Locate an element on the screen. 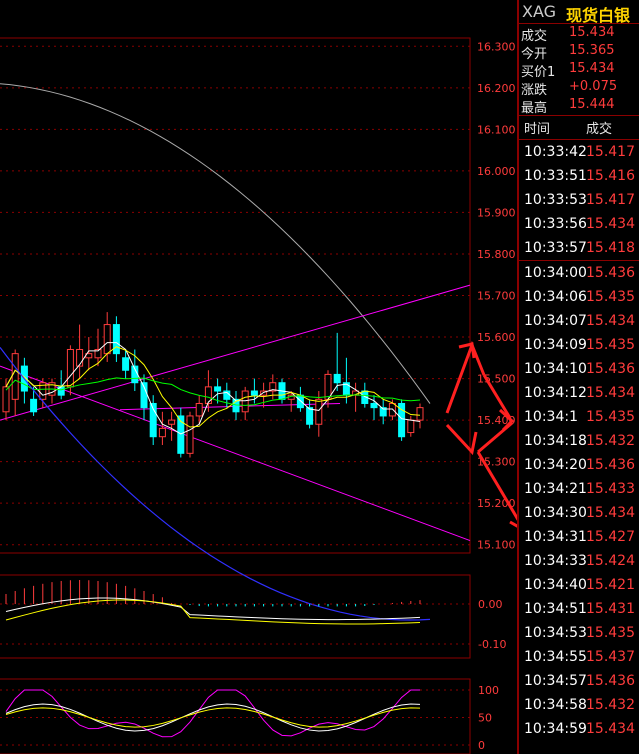  tick-time: 10:34:51 is located at coordinates (555, 609).